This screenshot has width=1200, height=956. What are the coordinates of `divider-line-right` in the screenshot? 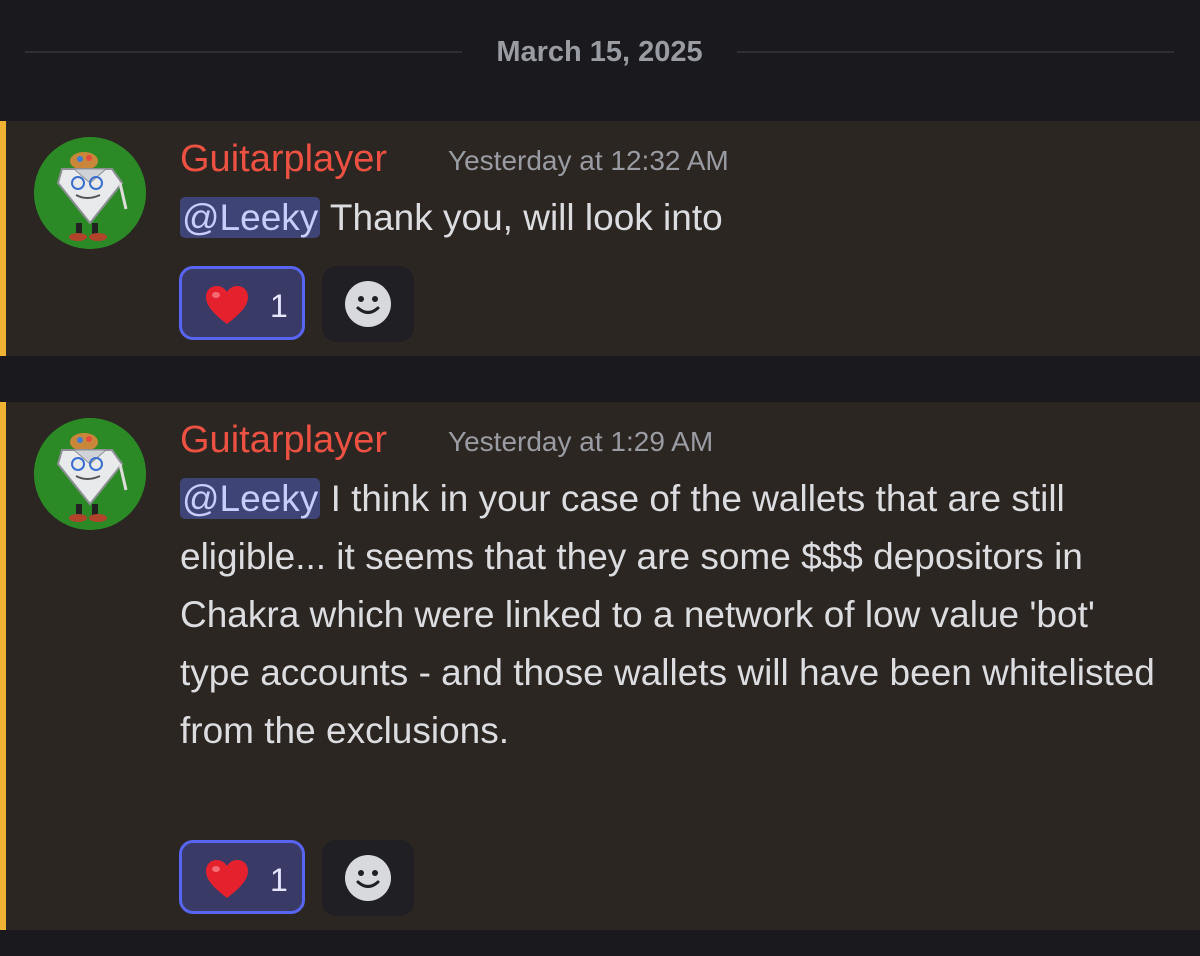 It's located at (955, 52).